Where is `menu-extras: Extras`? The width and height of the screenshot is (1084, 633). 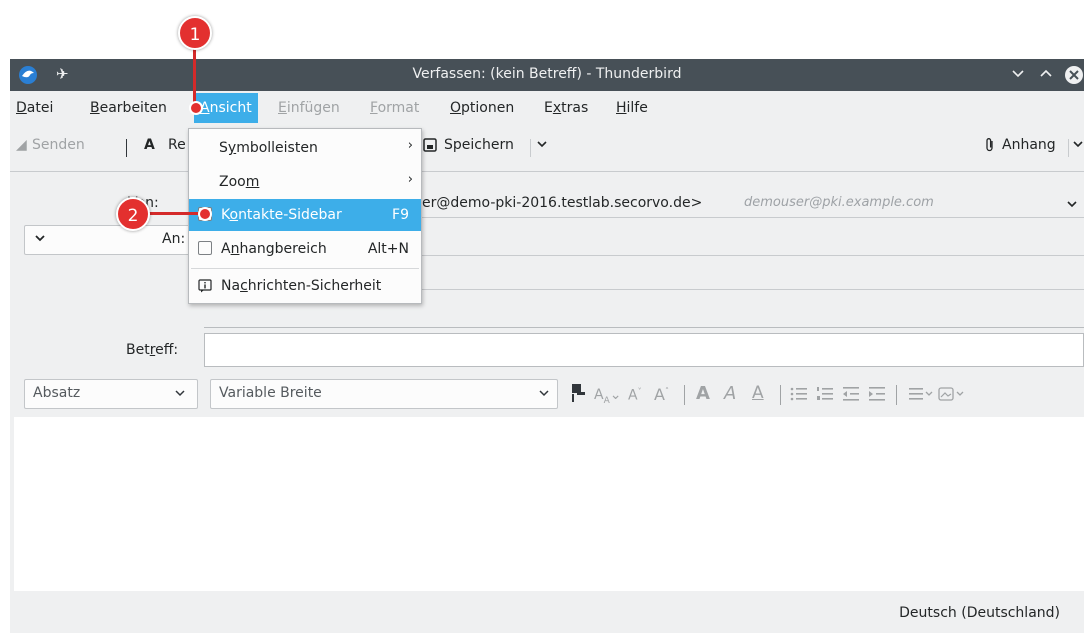
menu-extras: Extras is located at coordinates (566, 108).